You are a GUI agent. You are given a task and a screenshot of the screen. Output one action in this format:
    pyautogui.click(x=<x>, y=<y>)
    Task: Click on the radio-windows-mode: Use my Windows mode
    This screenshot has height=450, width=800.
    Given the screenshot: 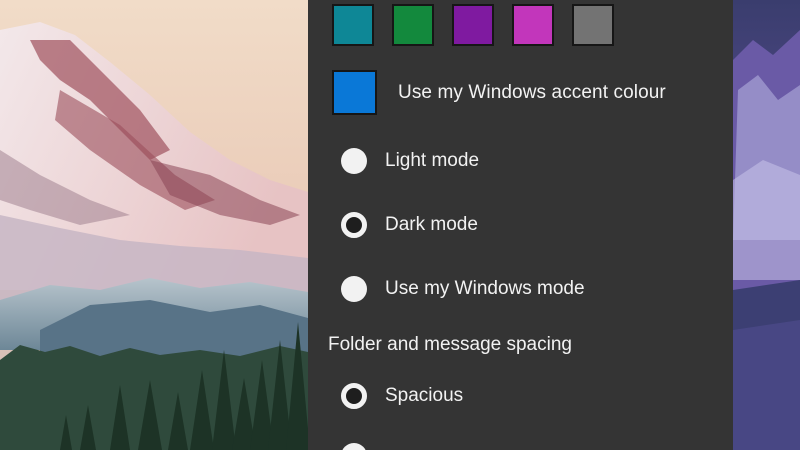 What is the action you would take?
    pyautogui.click(x=463, y=289)
    